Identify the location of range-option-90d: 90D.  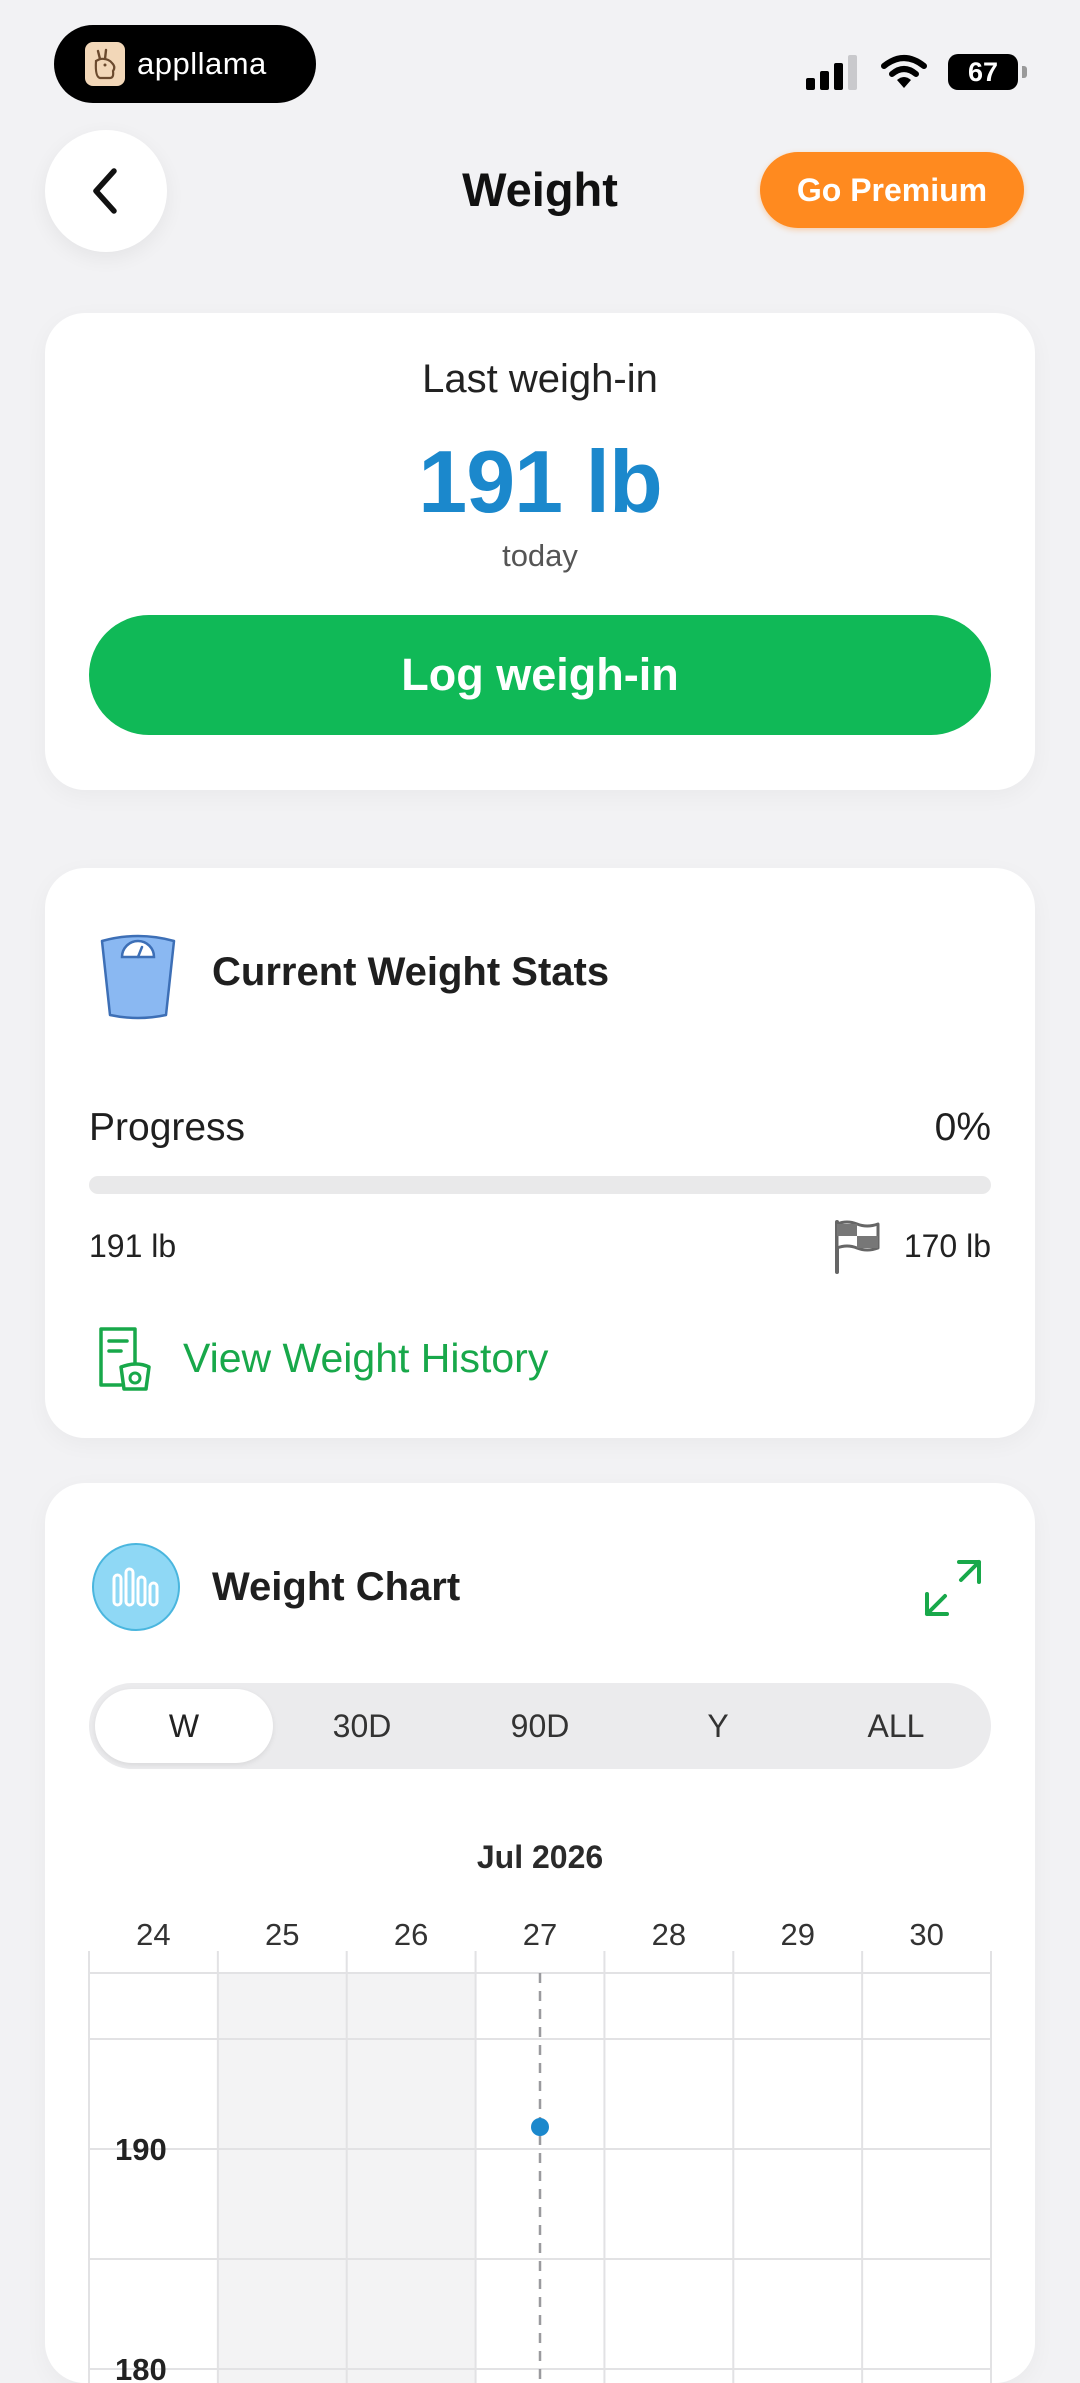
(540, 1726).